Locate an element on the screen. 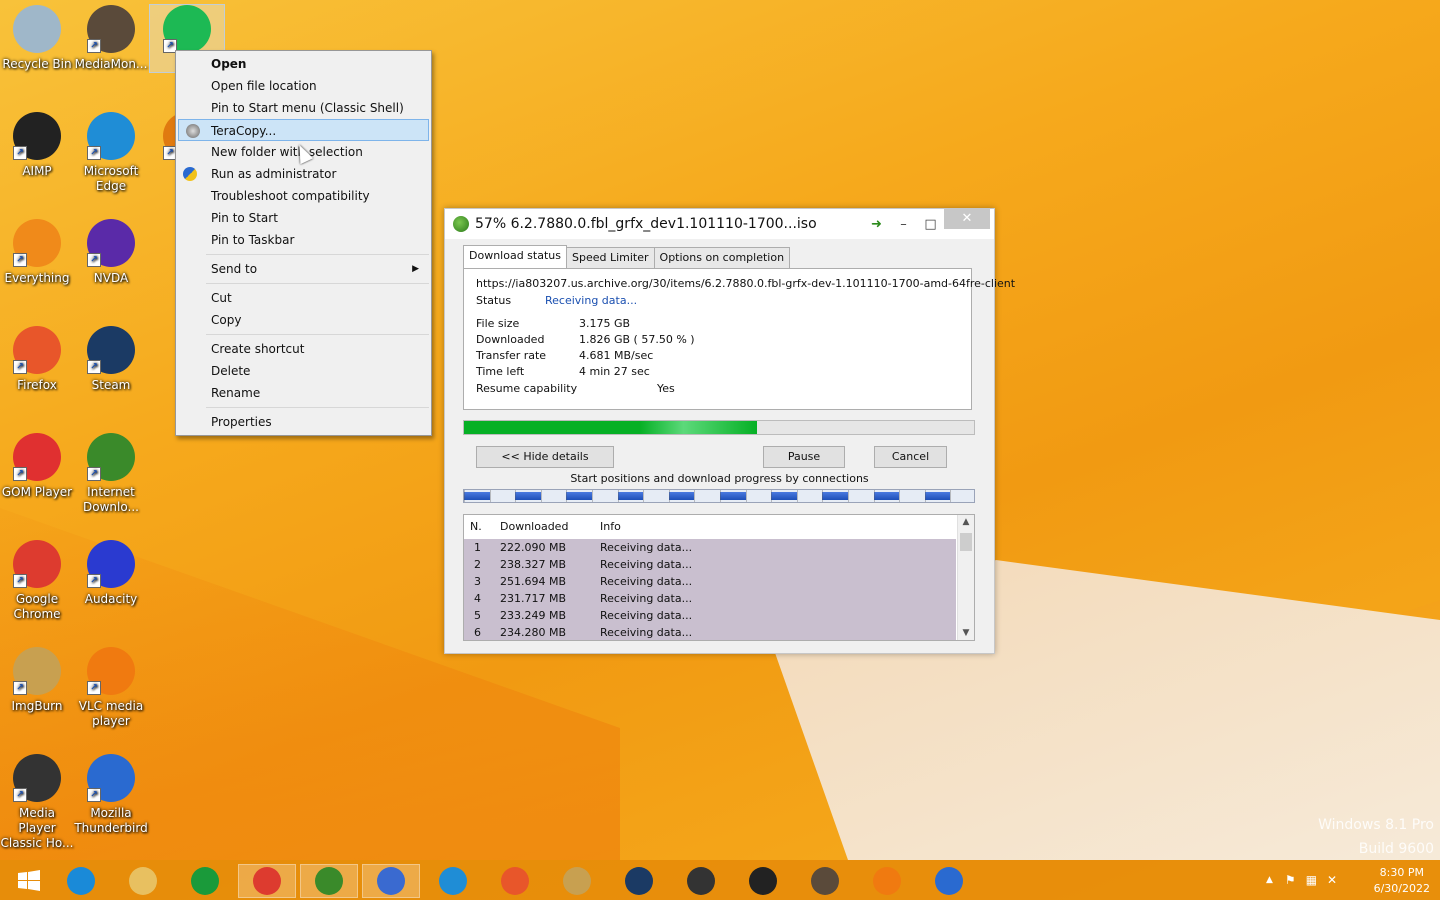 This screenshot has width=1440, height=900. time-left-row: Time left 4 min 27 sec is located at coordinates (563, 371).